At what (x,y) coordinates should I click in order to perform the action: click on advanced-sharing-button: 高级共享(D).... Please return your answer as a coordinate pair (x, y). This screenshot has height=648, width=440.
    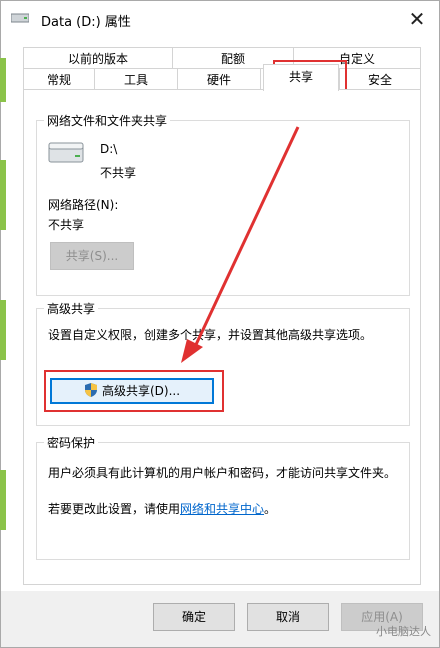
    Looking at the image, I should click on (132, 391).